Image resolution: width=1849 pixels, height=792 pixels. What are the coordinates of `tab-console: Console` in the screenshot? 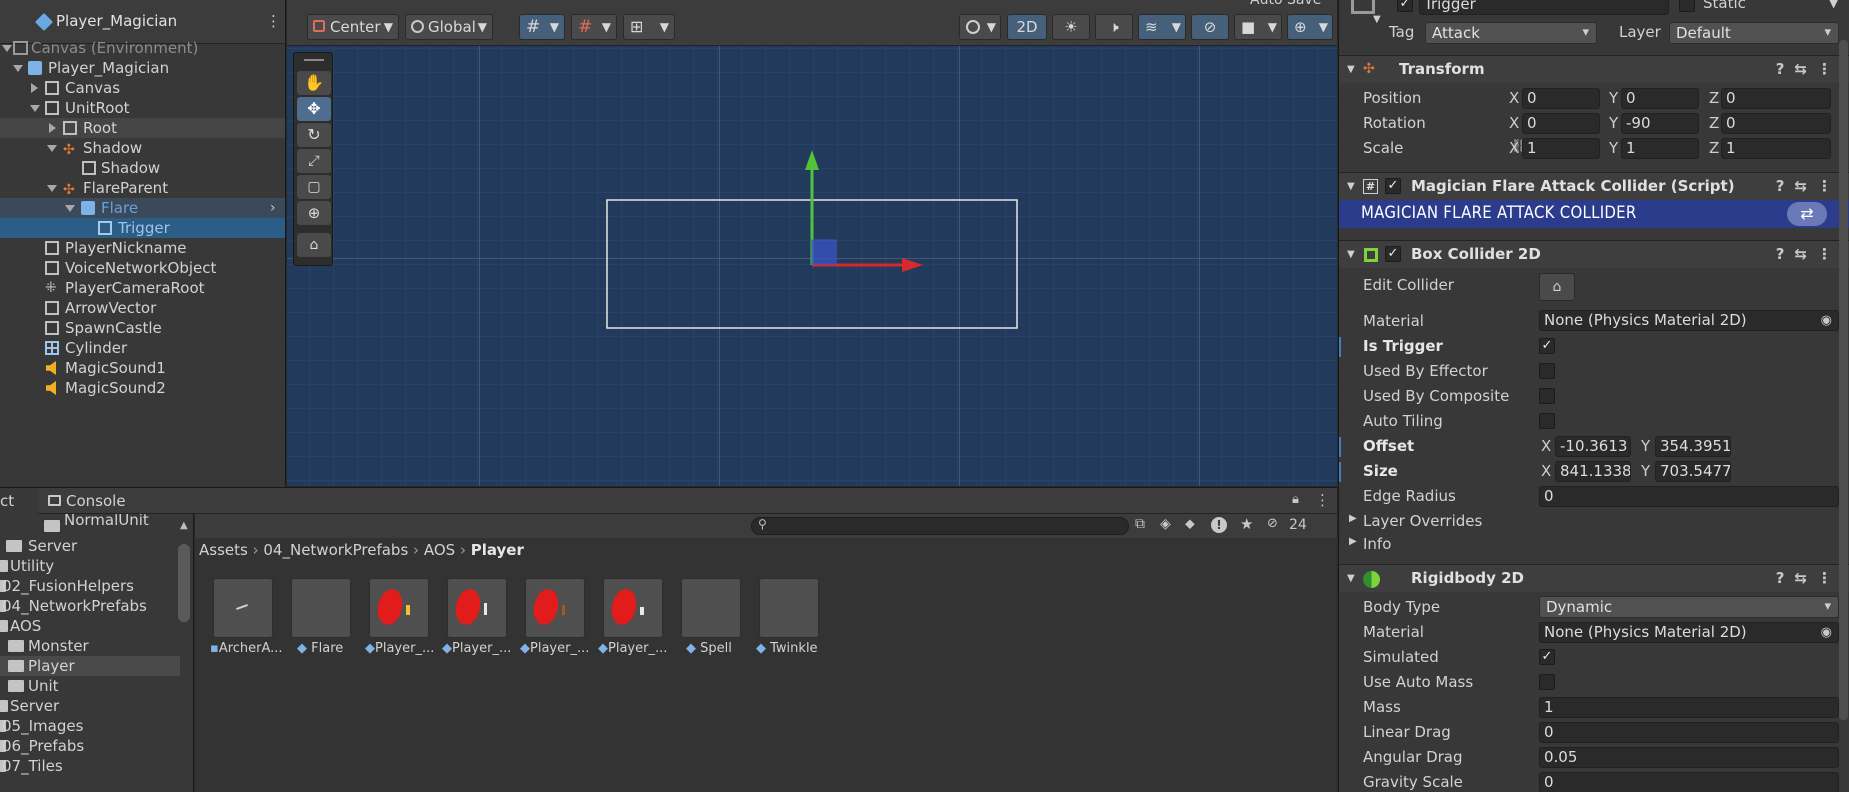 It's located at (89, 501).